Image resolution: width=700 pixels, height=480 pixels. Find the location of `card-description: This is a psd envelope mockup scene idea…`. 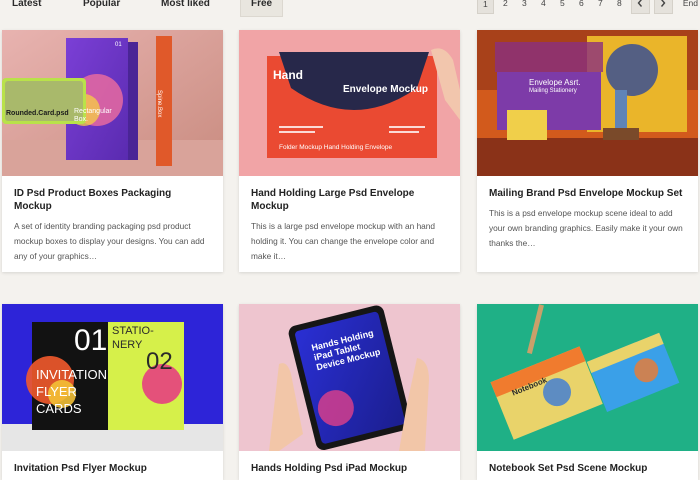

card-description: This is a psd envelope mockup scene idea… is located at coordinates (586, 228).